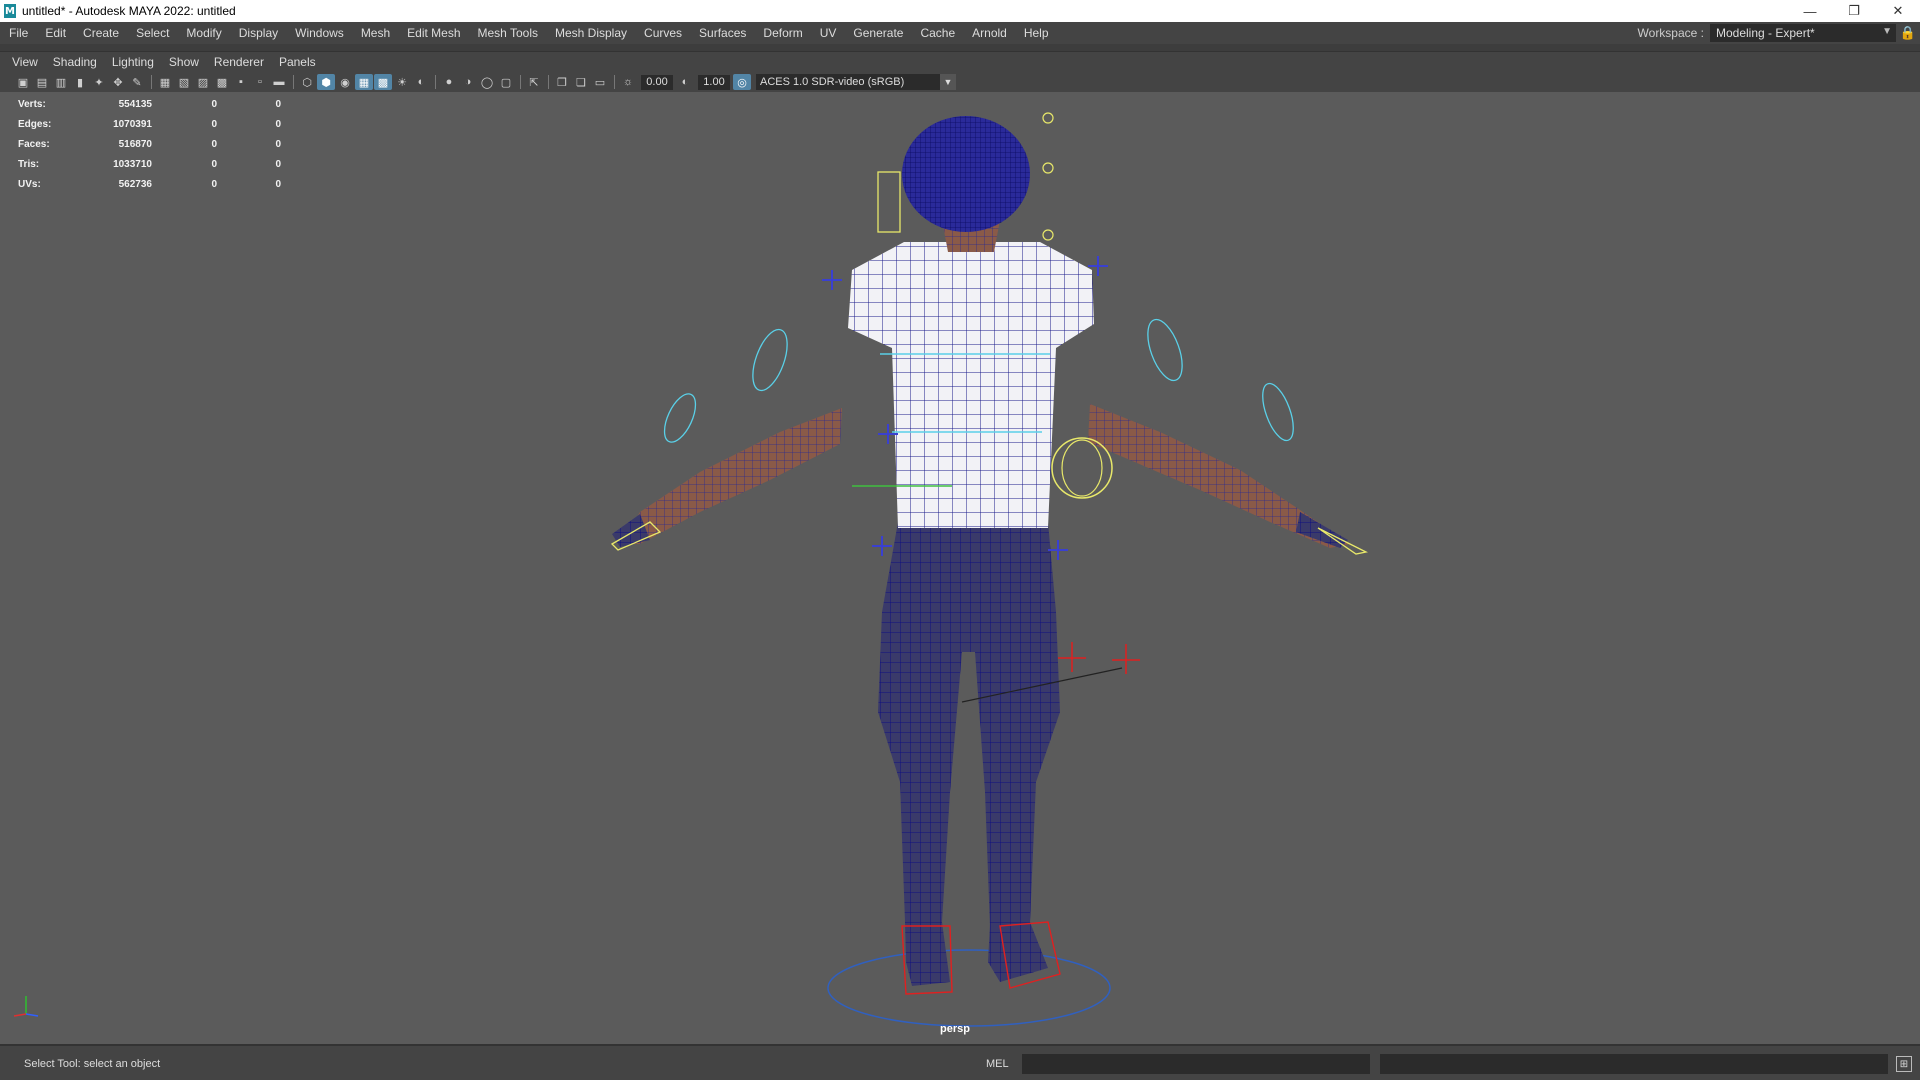 Image resolution: width=1920 pixels, height=1080 pixels. I want to click on screen-space-ao-icon: ●, so click(449, 82).